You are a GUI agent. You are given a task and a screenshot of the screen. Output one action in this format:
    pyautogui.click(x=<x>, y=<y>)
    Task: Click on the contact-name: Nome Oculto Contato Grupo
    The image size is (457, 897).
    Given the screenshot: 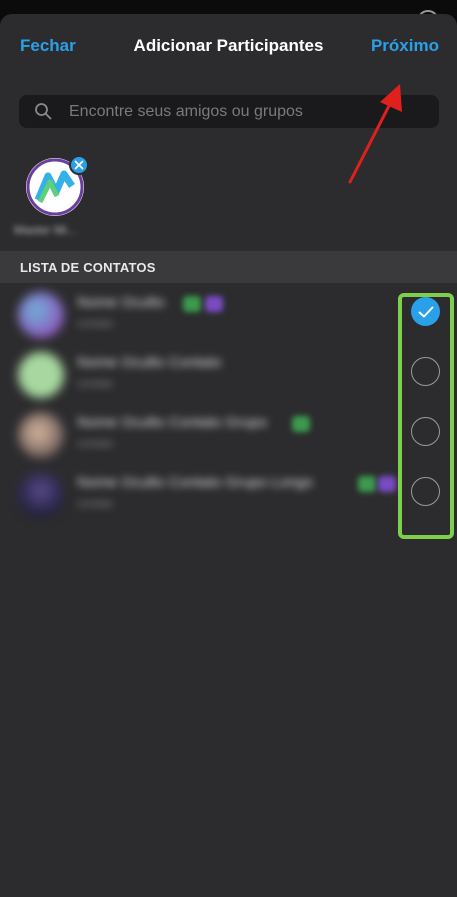 What is the action you would take?
    pyautogui.click(x=172, y=422)
    